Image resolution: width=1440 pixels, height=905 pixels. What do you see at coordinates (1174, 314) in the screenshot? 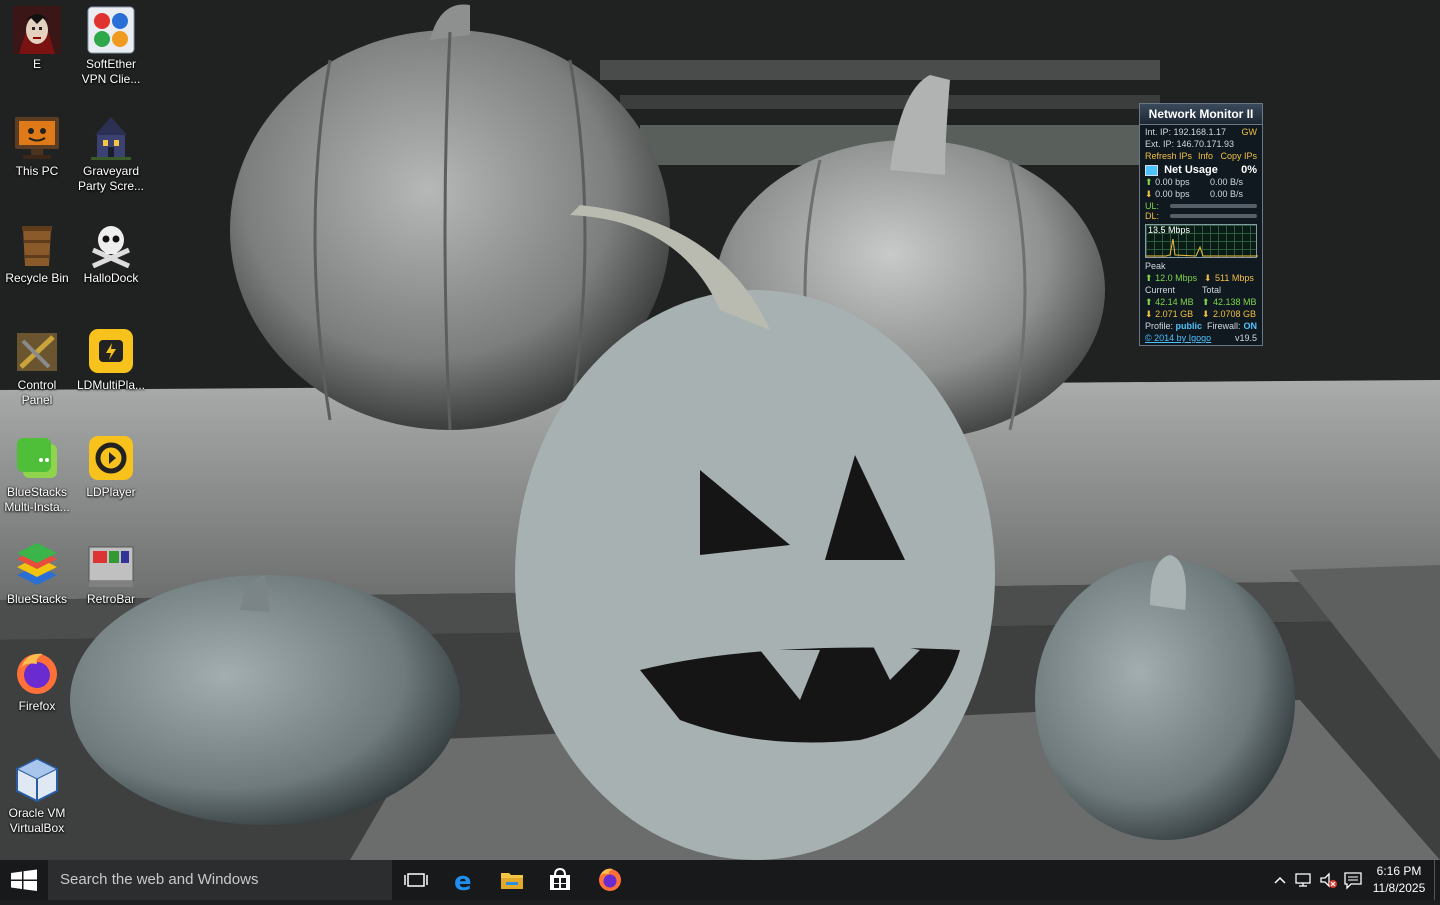
I see `current-down-value: 2.071 GB` at bounding box center [1174, 314].